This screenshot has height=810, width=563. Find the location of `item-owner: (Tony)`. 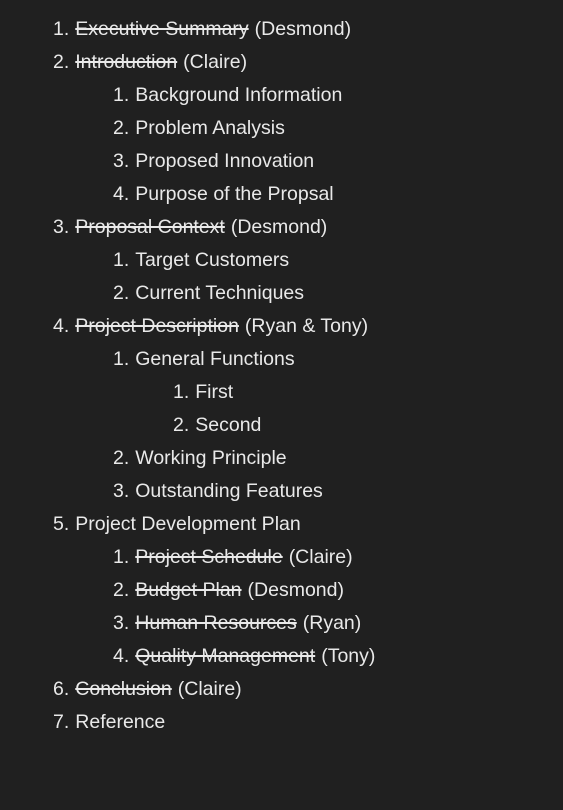

item-owner: (Tony) is located at coordinates (348, 656).